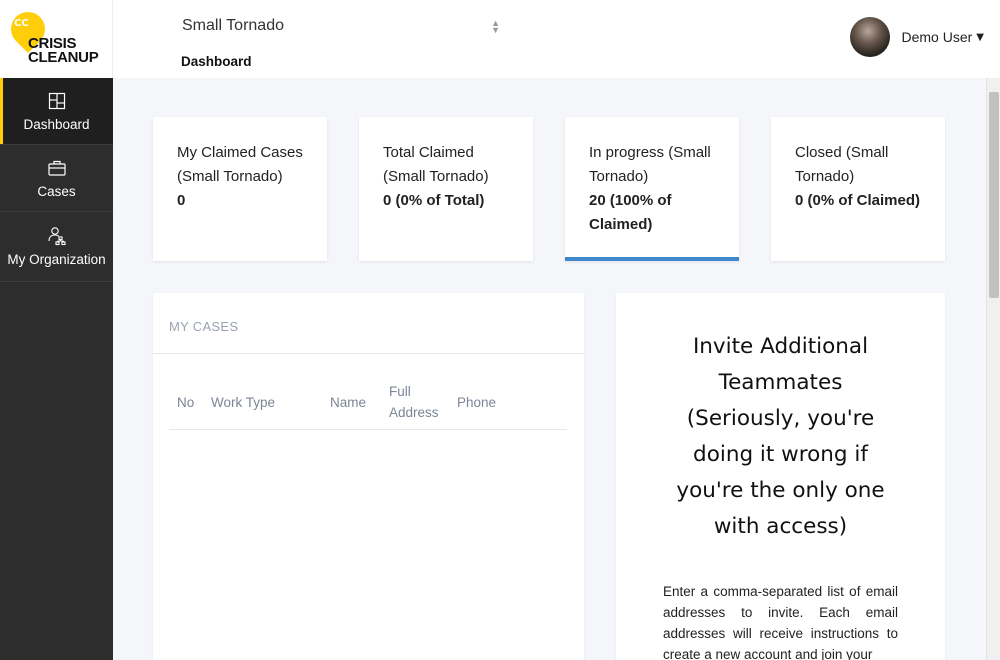  Describe the element at coordinates (56, 178) in the screenshot. I see `sidebar-item-cases: Cases` at that location.